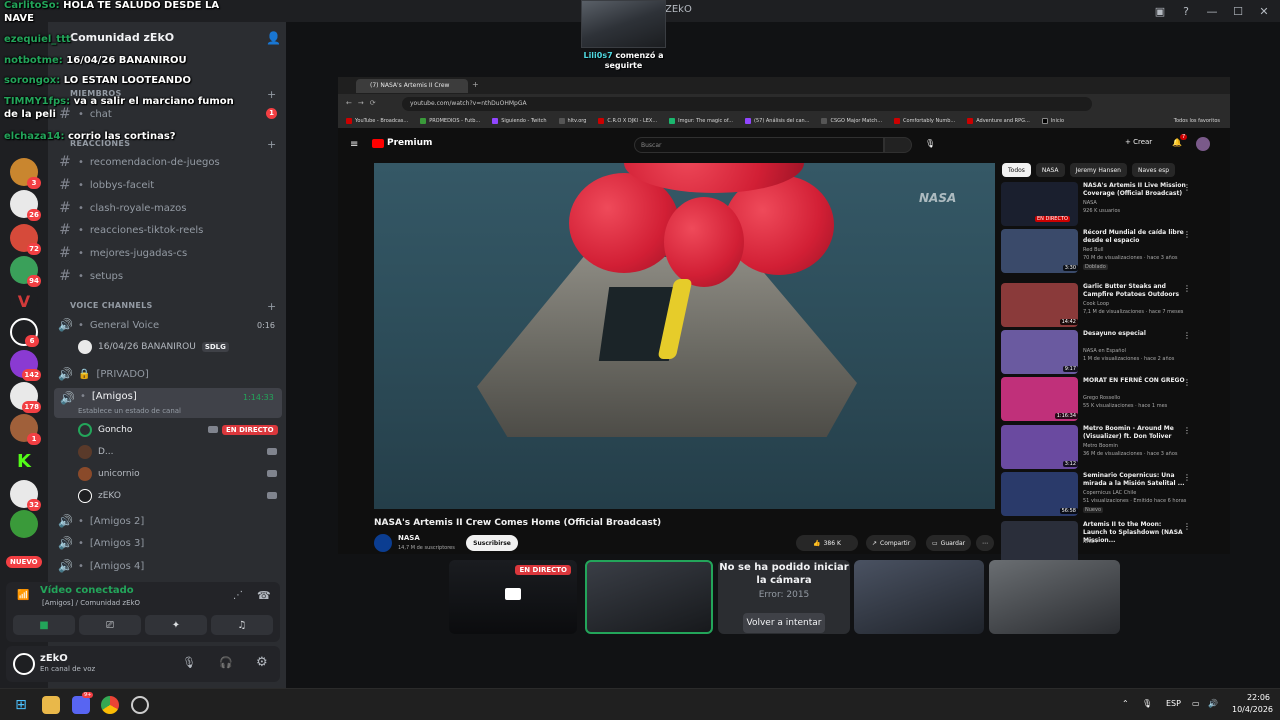 The height and width of the screenshot is (720, 1280). I want to click on channel-name: NASA, so click(409, 538).